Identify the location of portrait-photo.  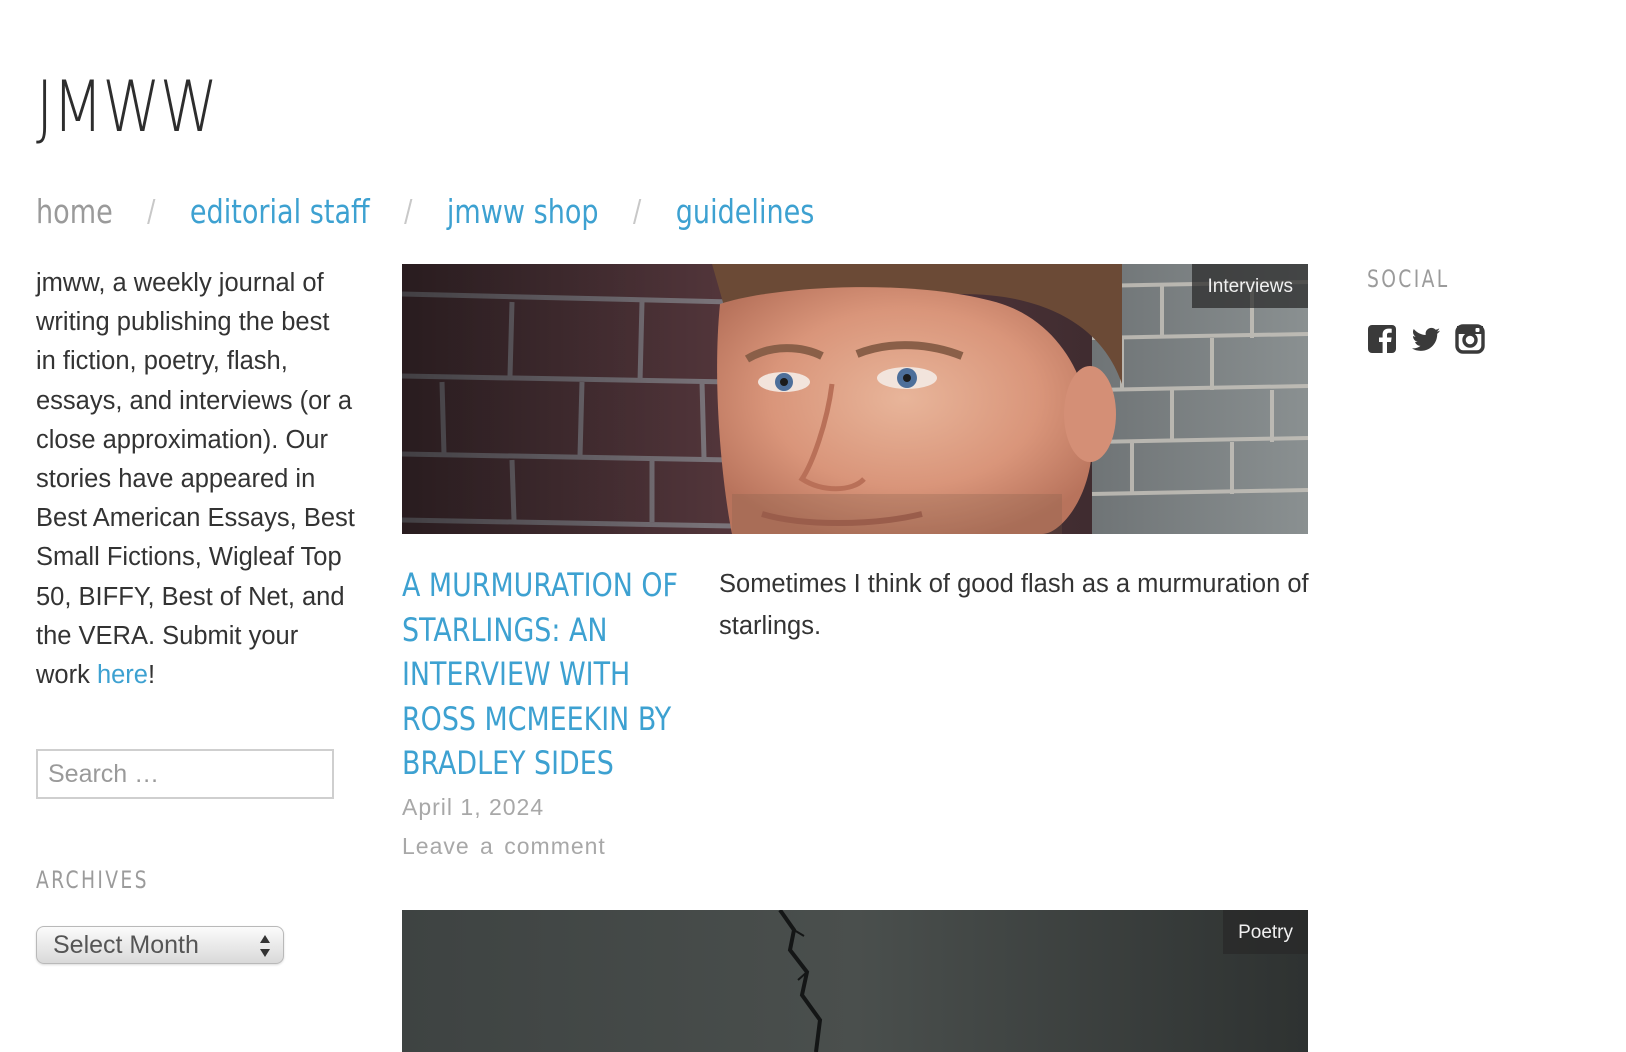
(855, 399).